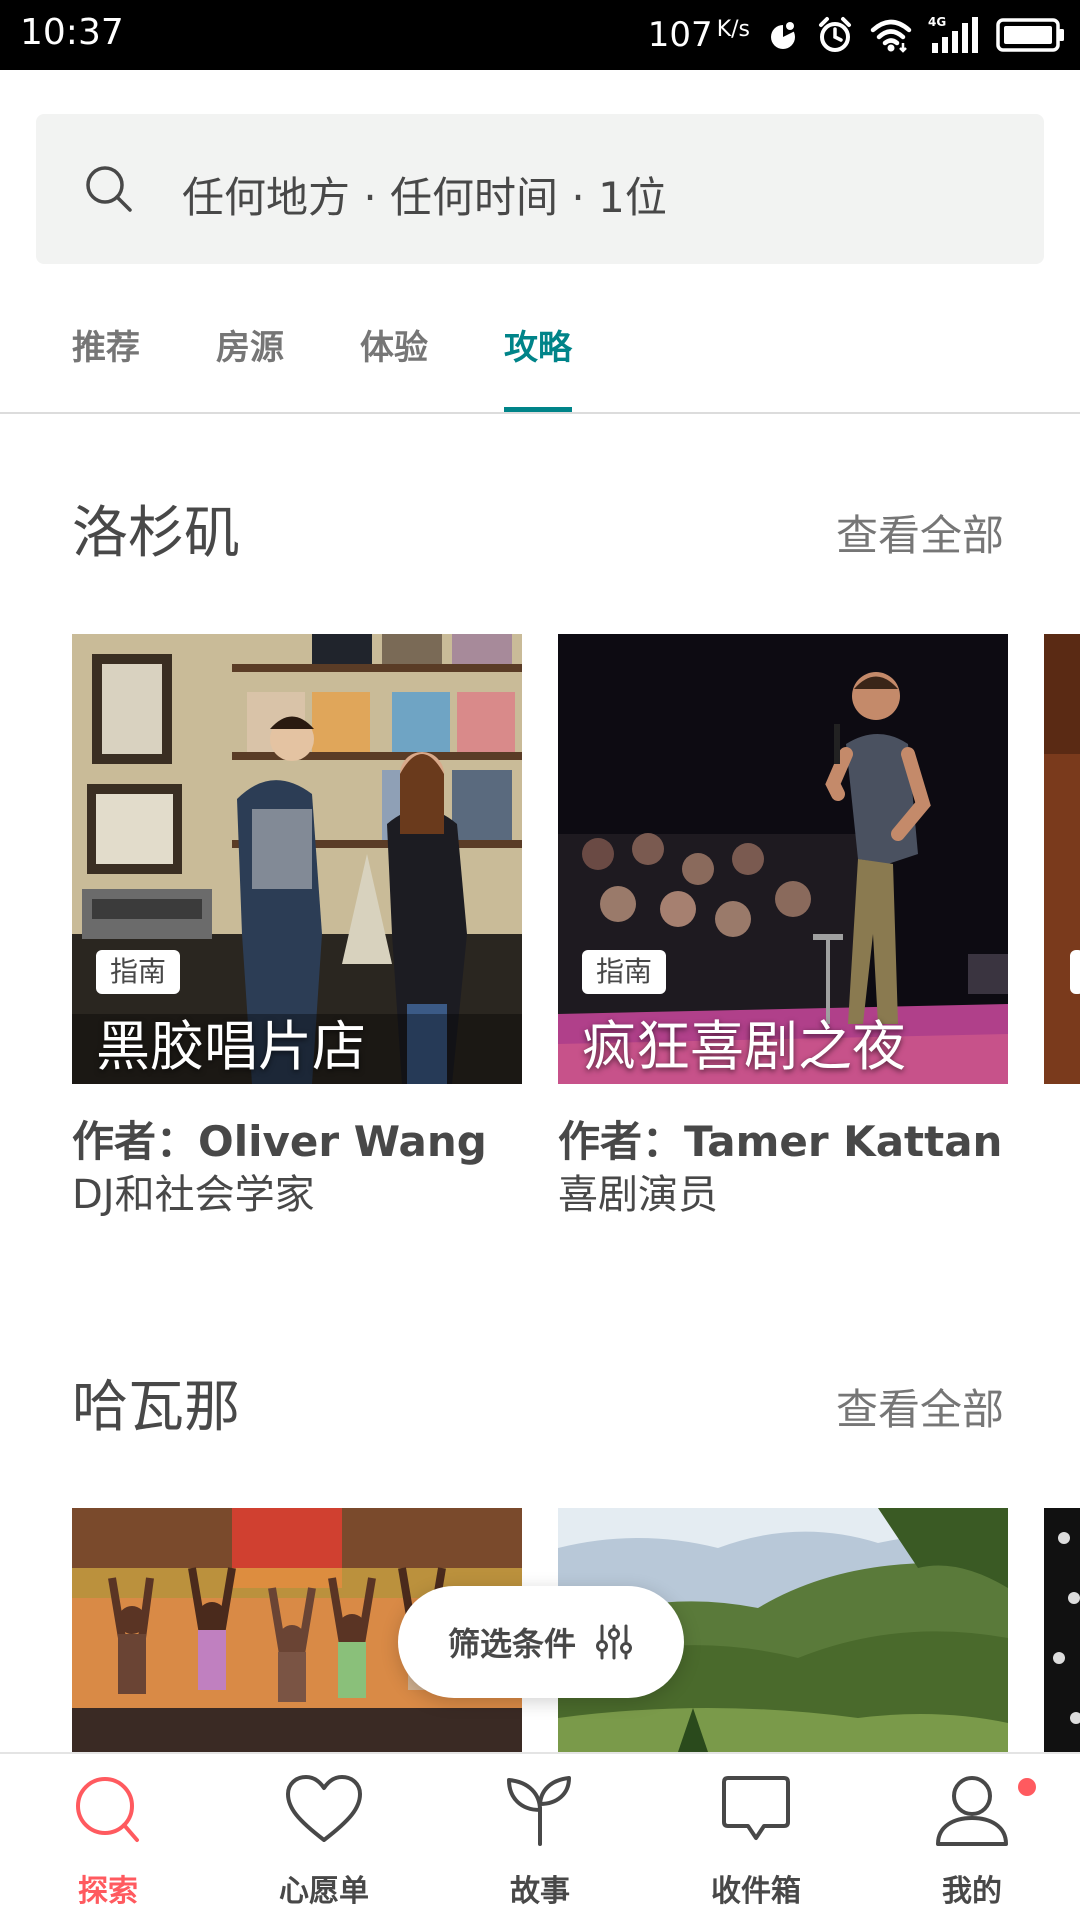 The width and height of the screenshot is (1080, 1920). I want to click on nav-label: 收件箱, so click(756, 1891).